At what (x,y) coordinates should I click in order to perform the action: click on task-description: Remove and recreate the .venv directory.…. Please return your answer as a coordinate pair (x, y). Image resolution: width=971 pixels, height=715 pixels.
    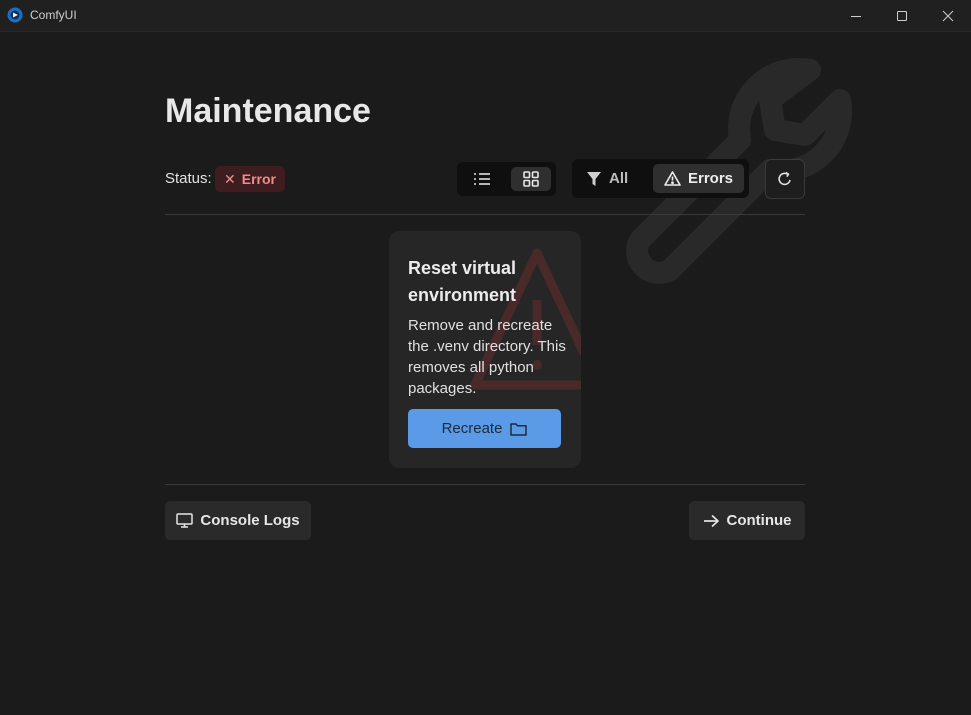
    Looking at the image, I should click on (487, 357).